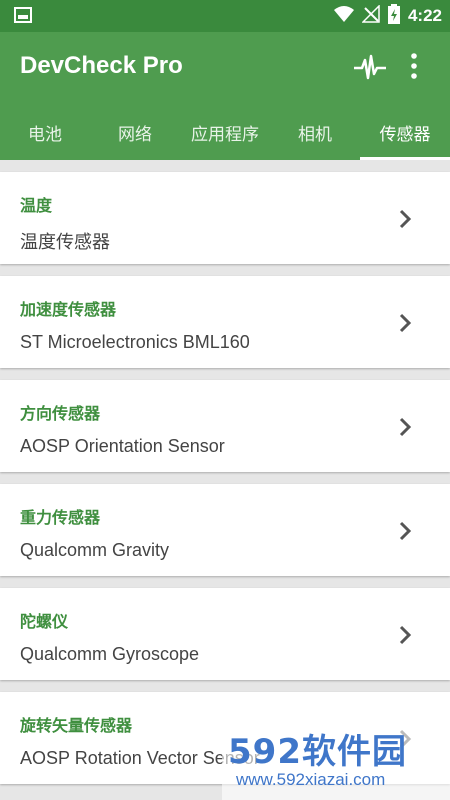 The width and height of the screenshot is (450, 800). I want to click on sensor-label: 加速度传感器, so click(68, 309).